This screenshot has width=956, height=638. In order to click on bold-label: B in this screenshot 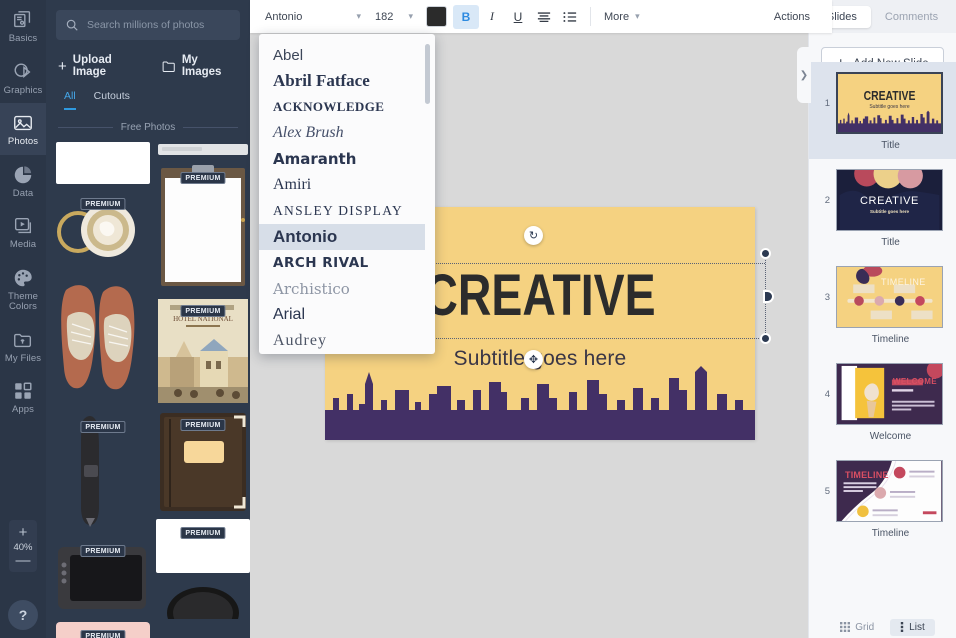, I will do `click(466, 16)`.